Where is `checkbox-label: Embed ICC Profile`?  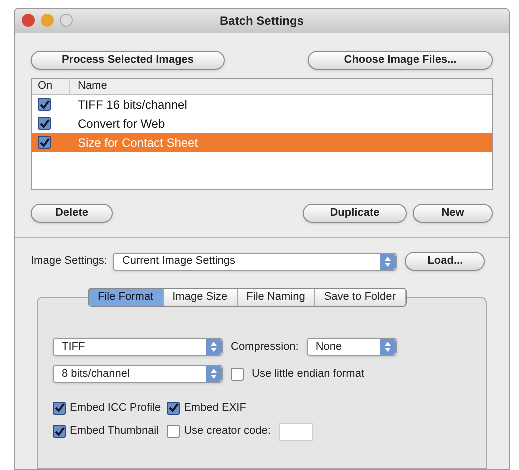
checkbox-label: Embed ICC Profile is located at coordinates (116, 408).